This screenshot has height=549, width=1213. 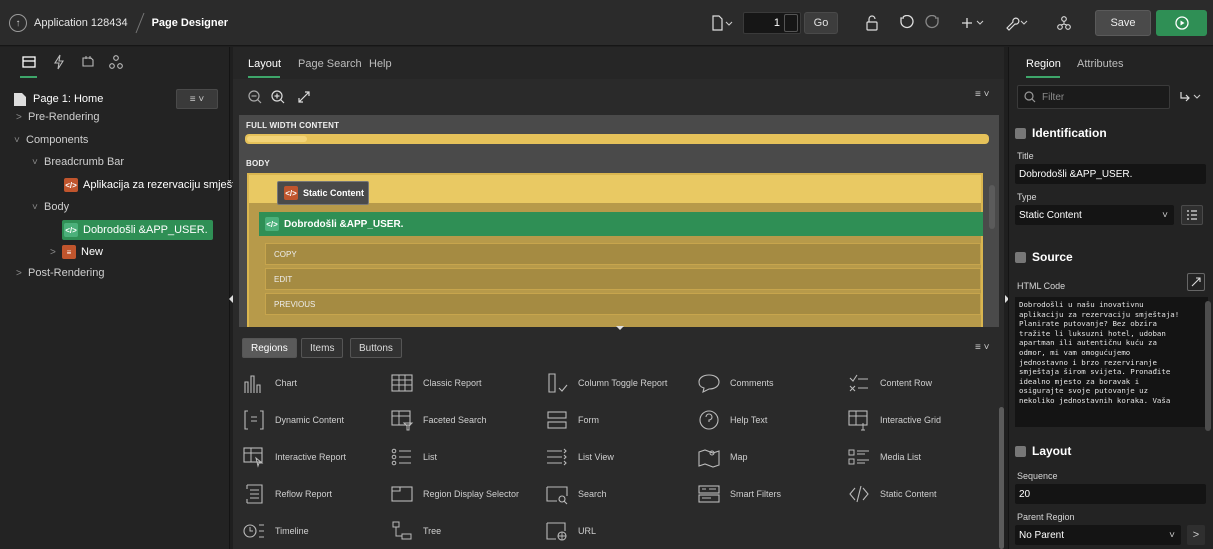 What do you see at coordinates (1192, 215) in the screenshot?
I see `type-list-button` at bounding box center [1192, 215].